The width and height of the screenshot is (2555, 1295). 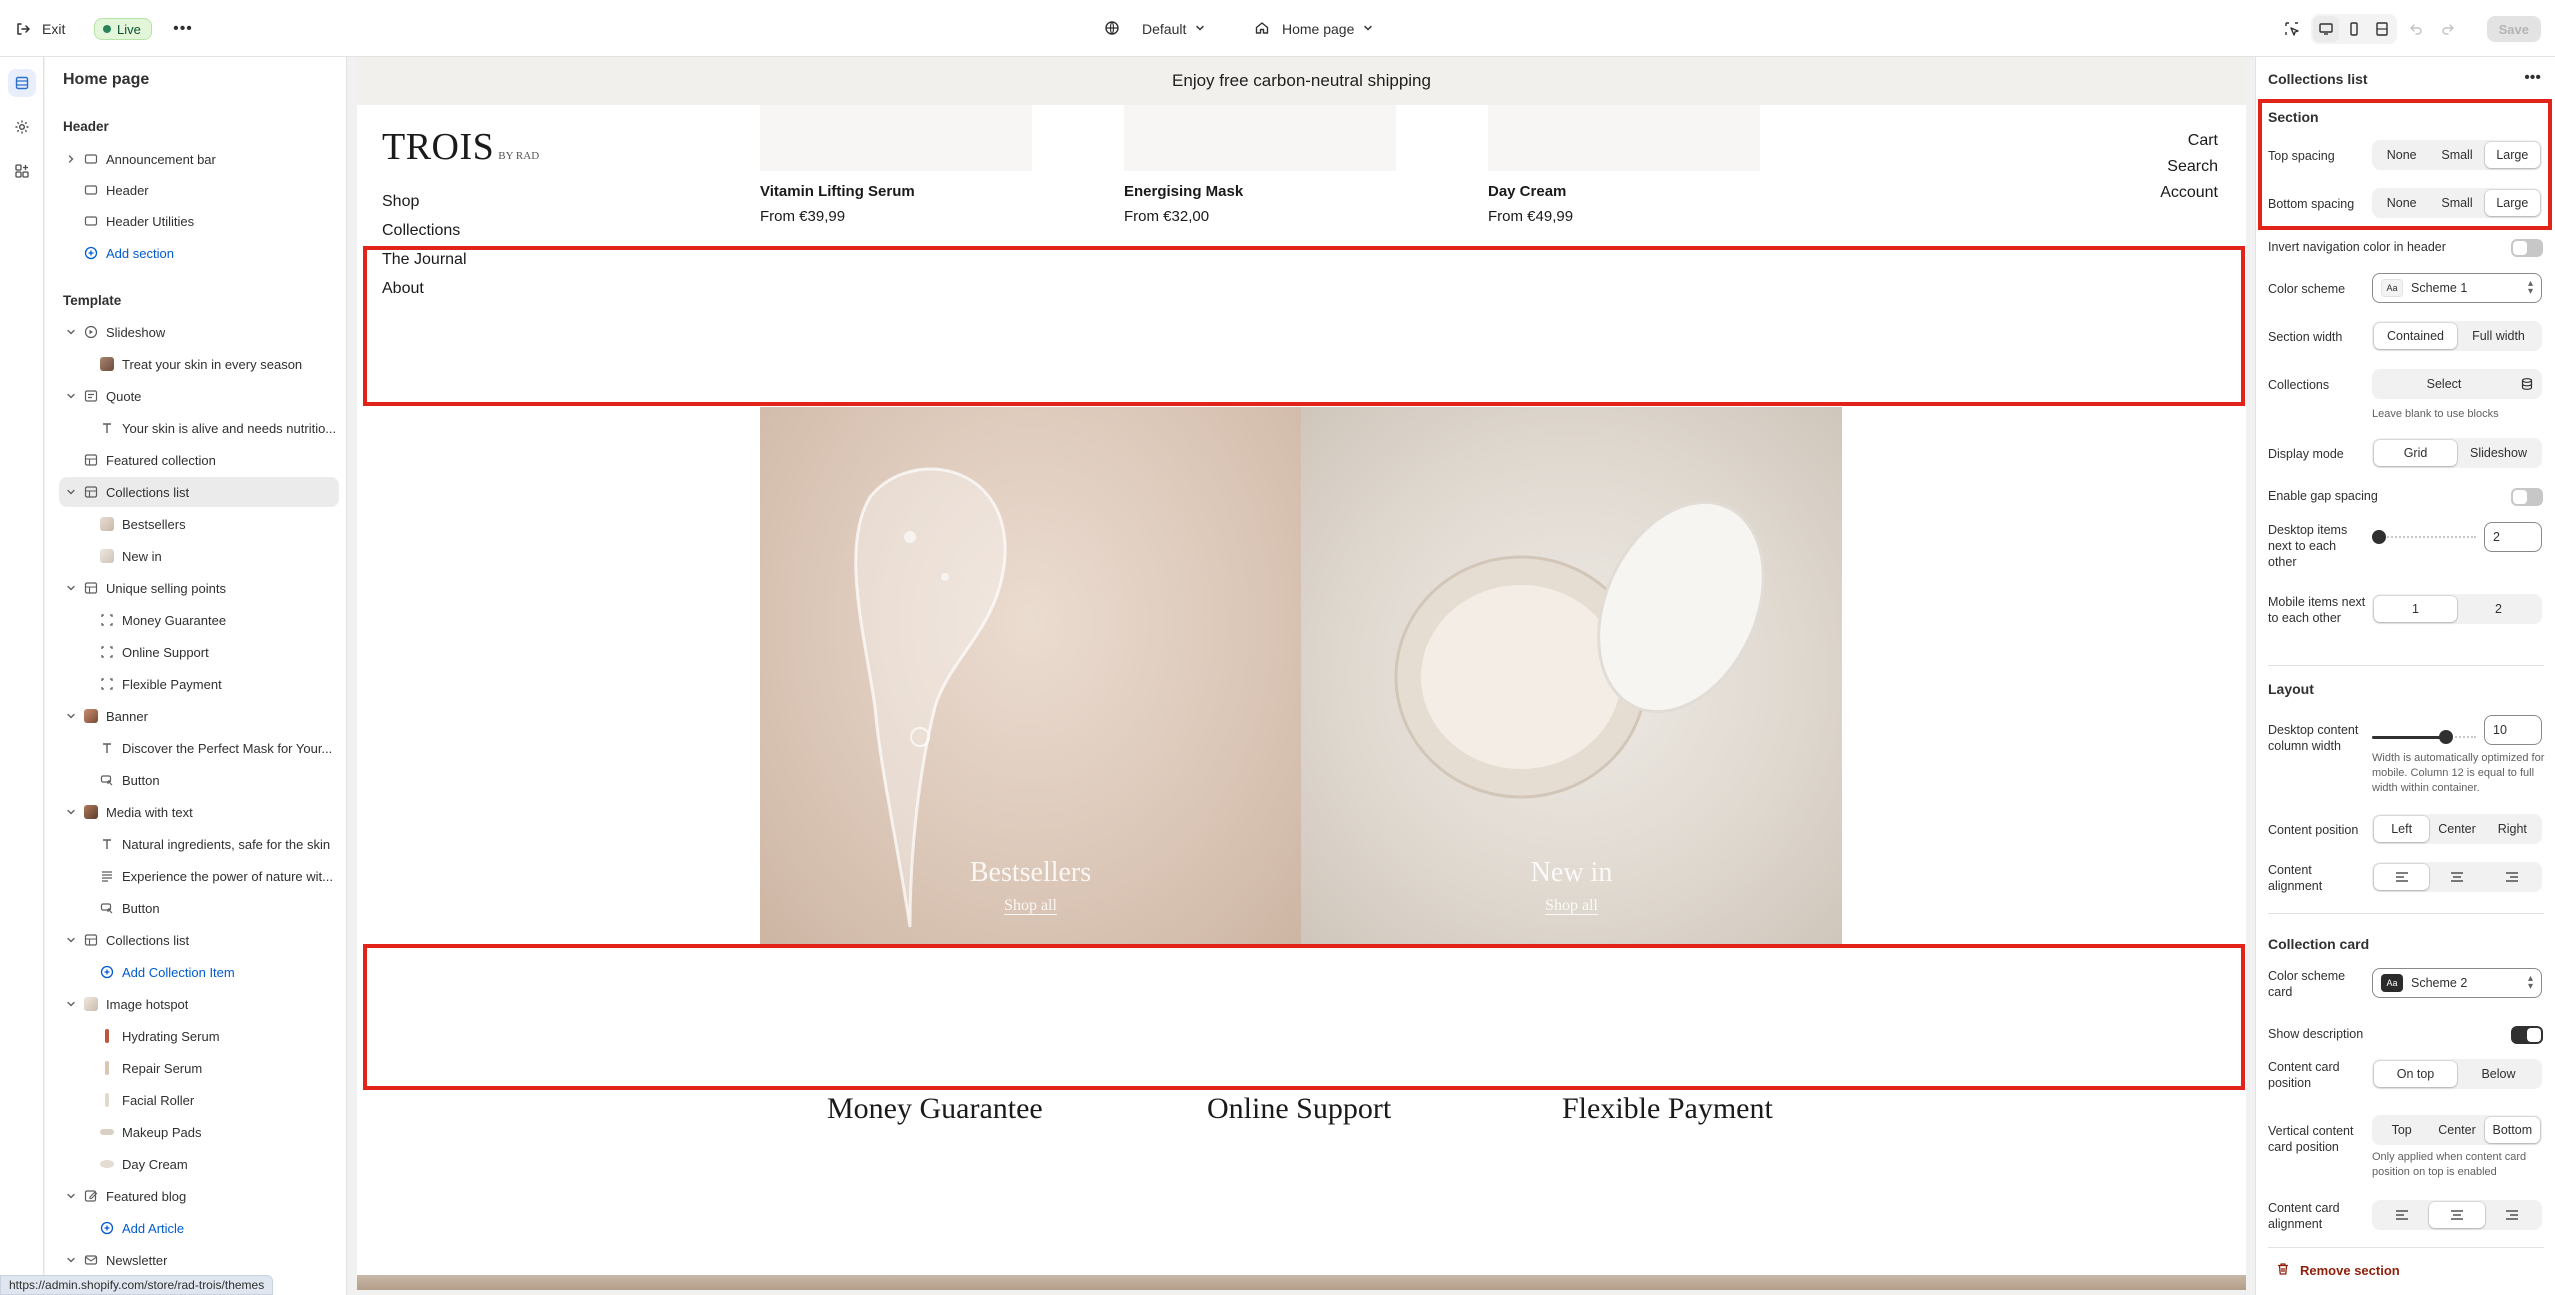 What do you see at coordinates (199, 1164) in the screenshot?
I see `tree-block-day-cream: Day Cream` at bounding box center [199, 1164].